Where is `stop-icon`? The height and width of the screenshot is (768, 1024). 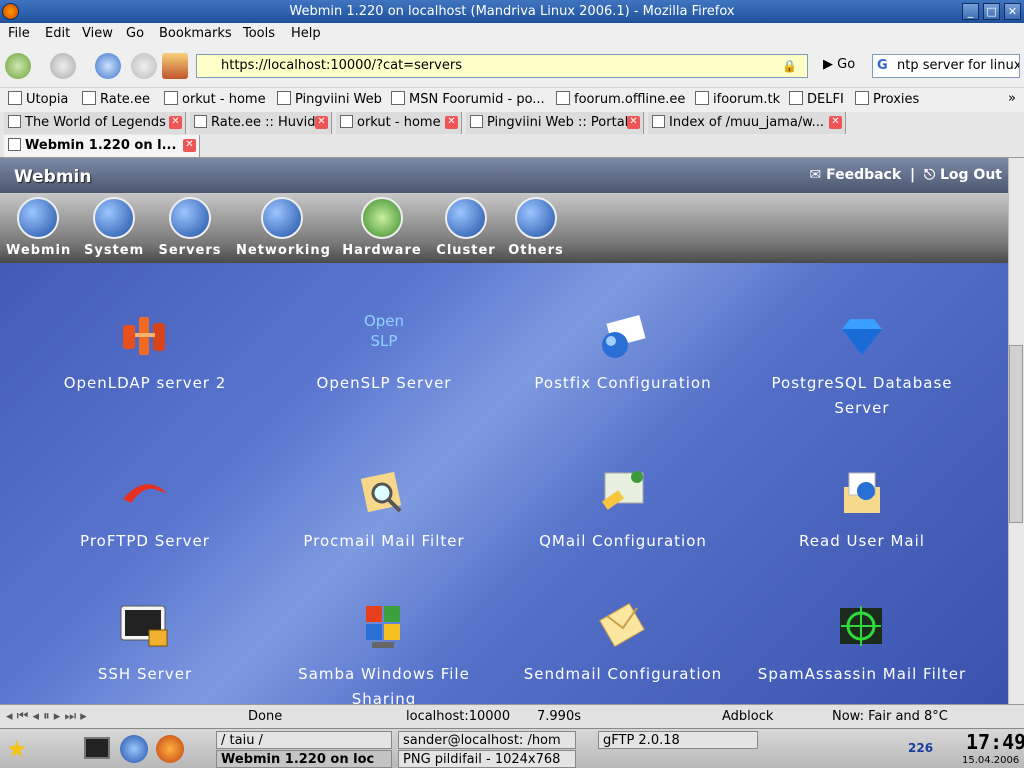 stop-icon is located at coordinates (144, 66).